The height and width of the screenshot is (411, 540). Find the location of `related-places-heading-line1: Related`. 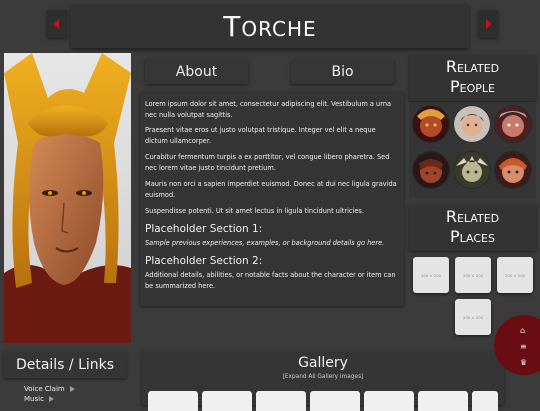

related-places-heading-line1: Related is located at coordinates (472, 216).